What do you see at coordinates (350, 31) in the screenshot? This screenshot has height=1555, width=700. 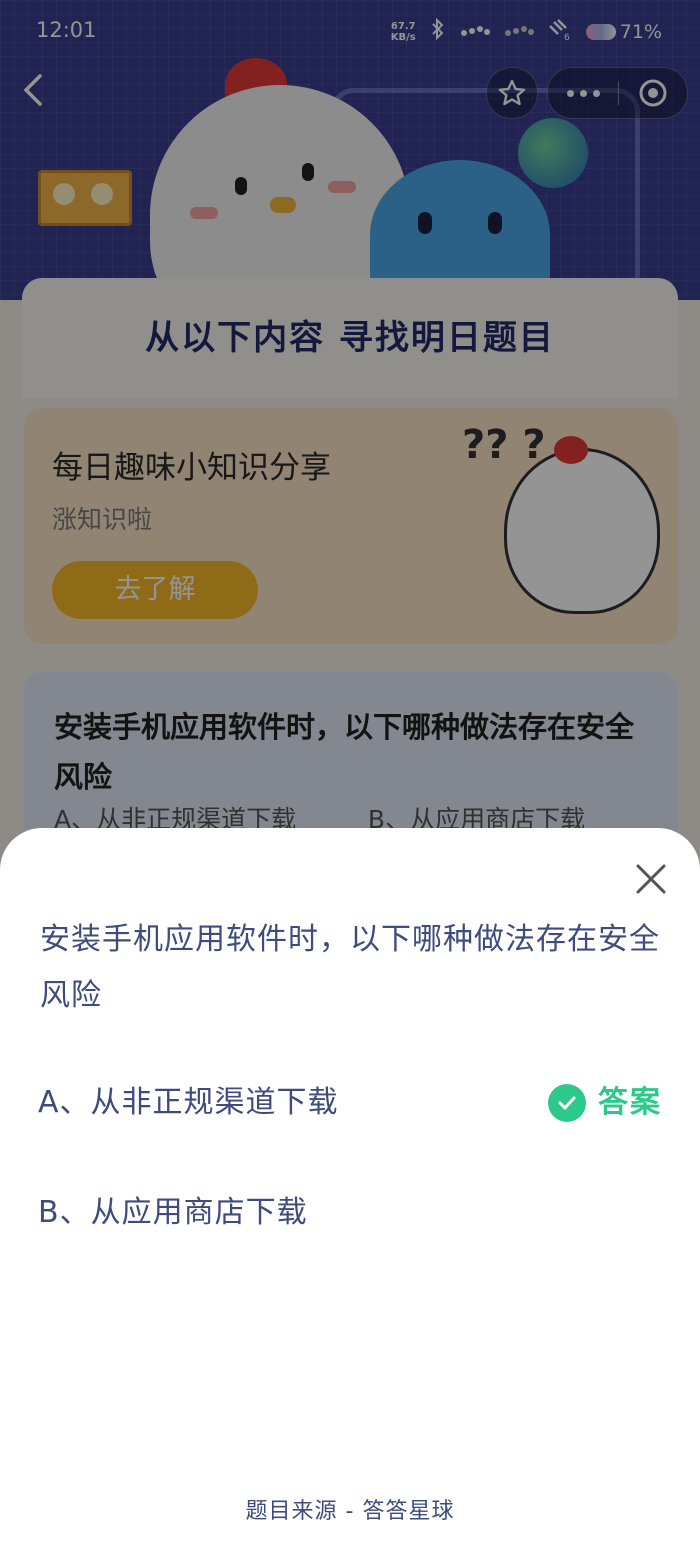 I see `status-bar: 12:01 67.7 KB/s 6 71%` at bounding box center [350, 31].